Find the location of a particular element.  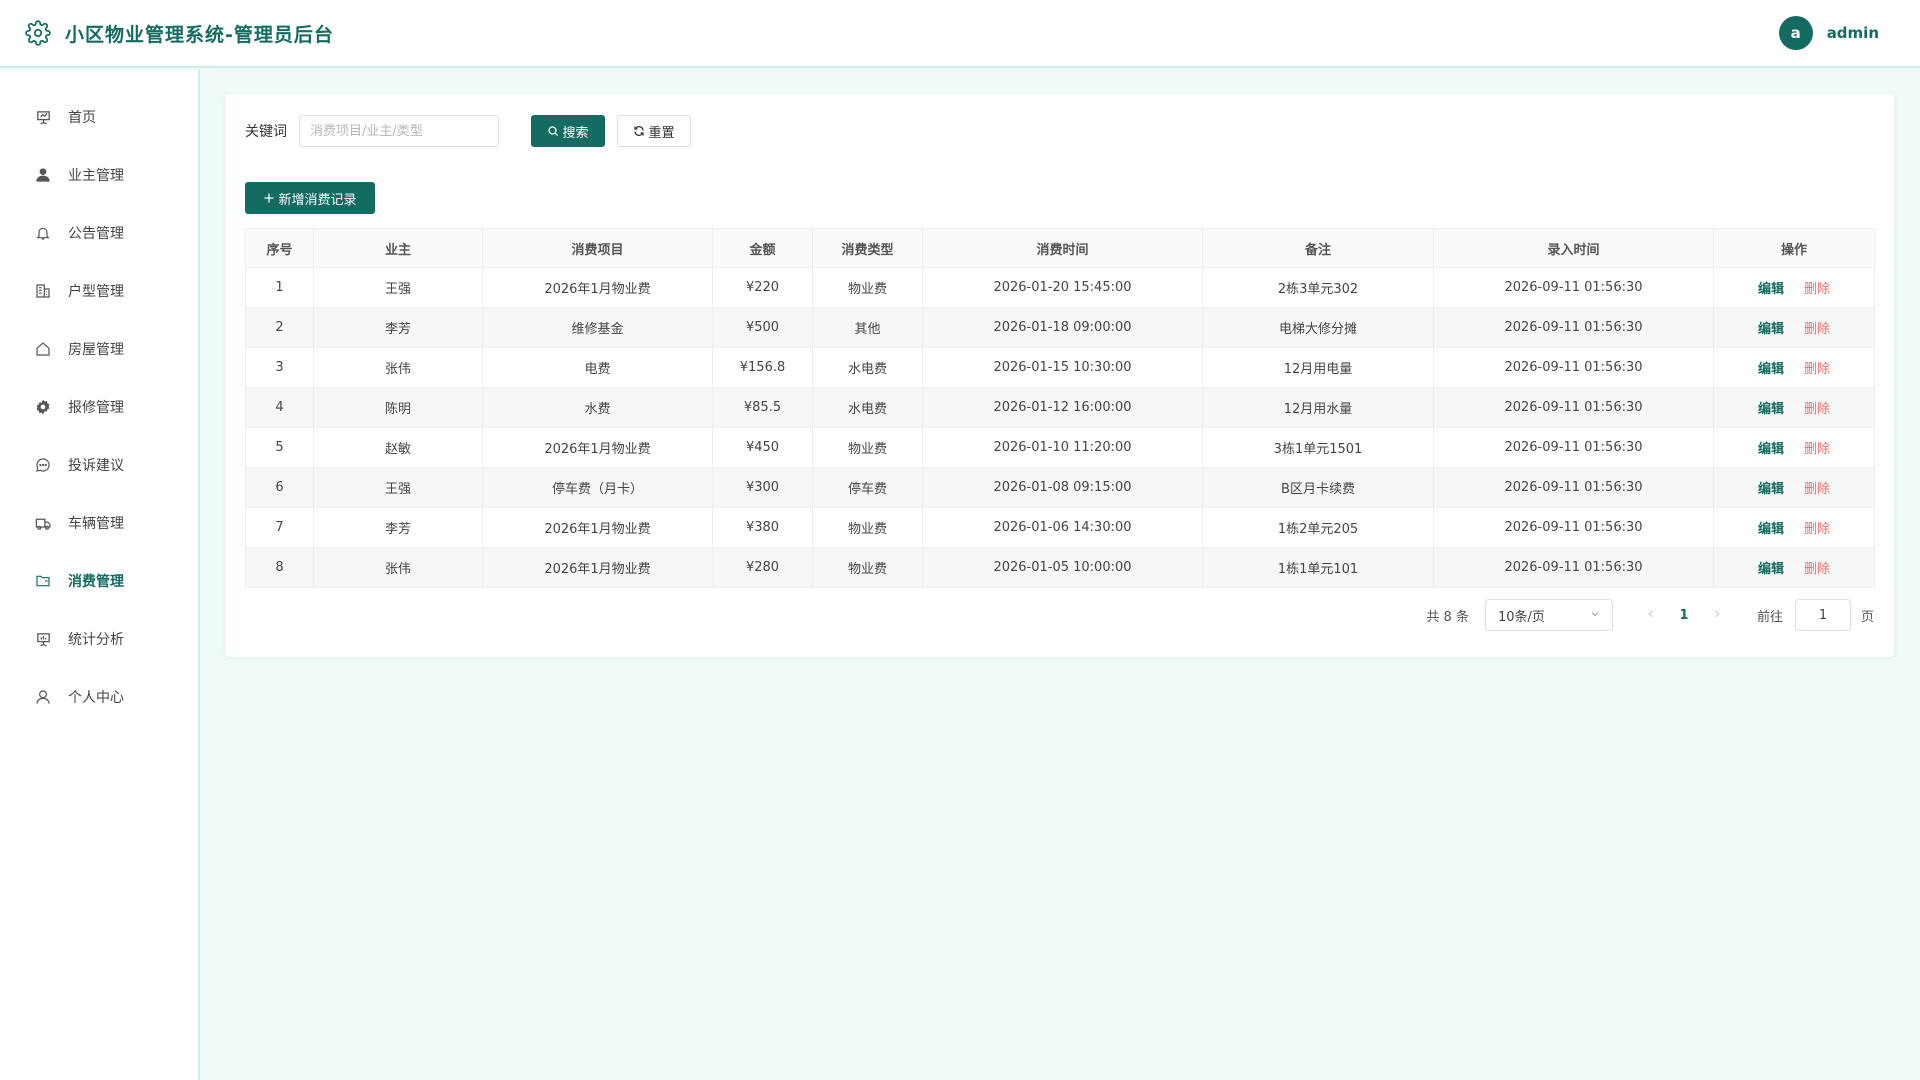

cell-owner: 李芳 is located at coordinates (398, 327).